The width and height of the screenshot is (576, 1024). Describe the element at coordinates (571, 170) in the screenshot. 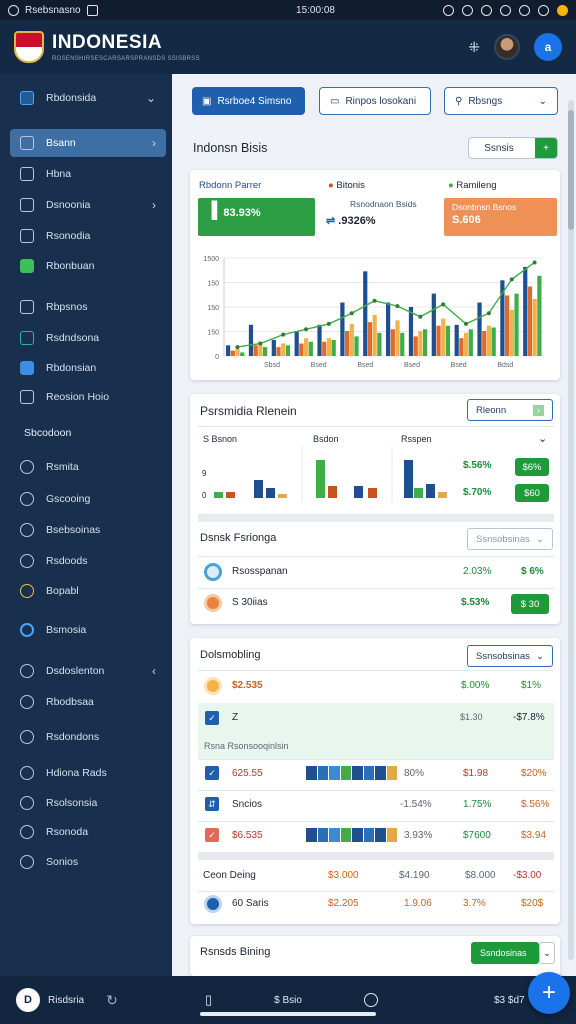

I see `scrollbar-thumb` at that location.